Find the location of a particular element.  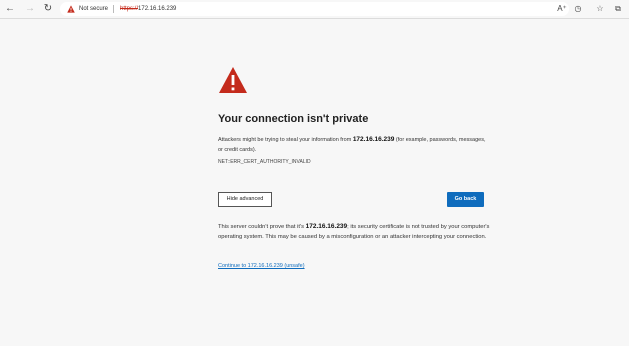

security-status: Not secure is located at coordinates (93, 9).